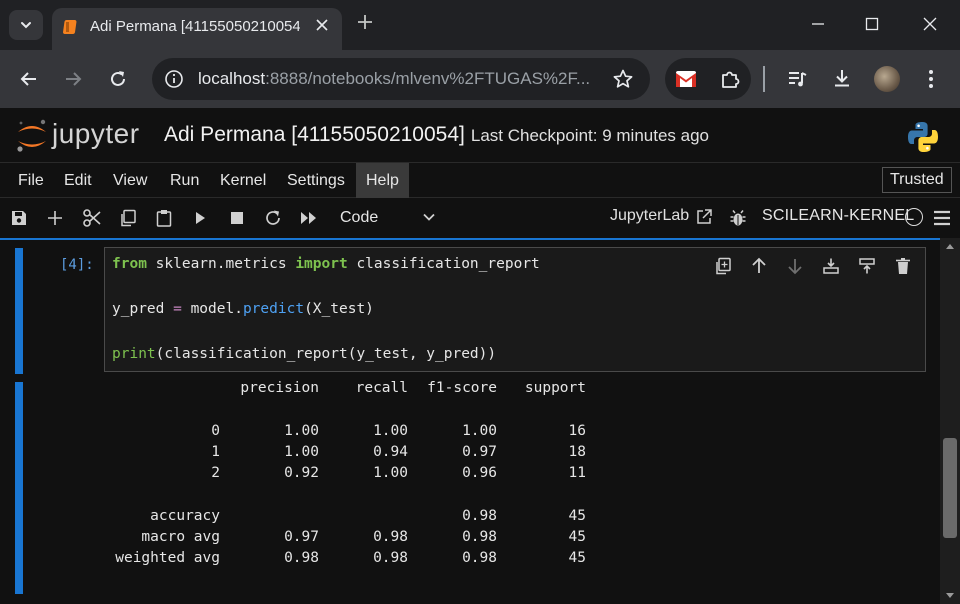  What do you see at coordinates (950, 488) in the screenshot?
I see `scroll-thumb` at bounding box center [950, 488].